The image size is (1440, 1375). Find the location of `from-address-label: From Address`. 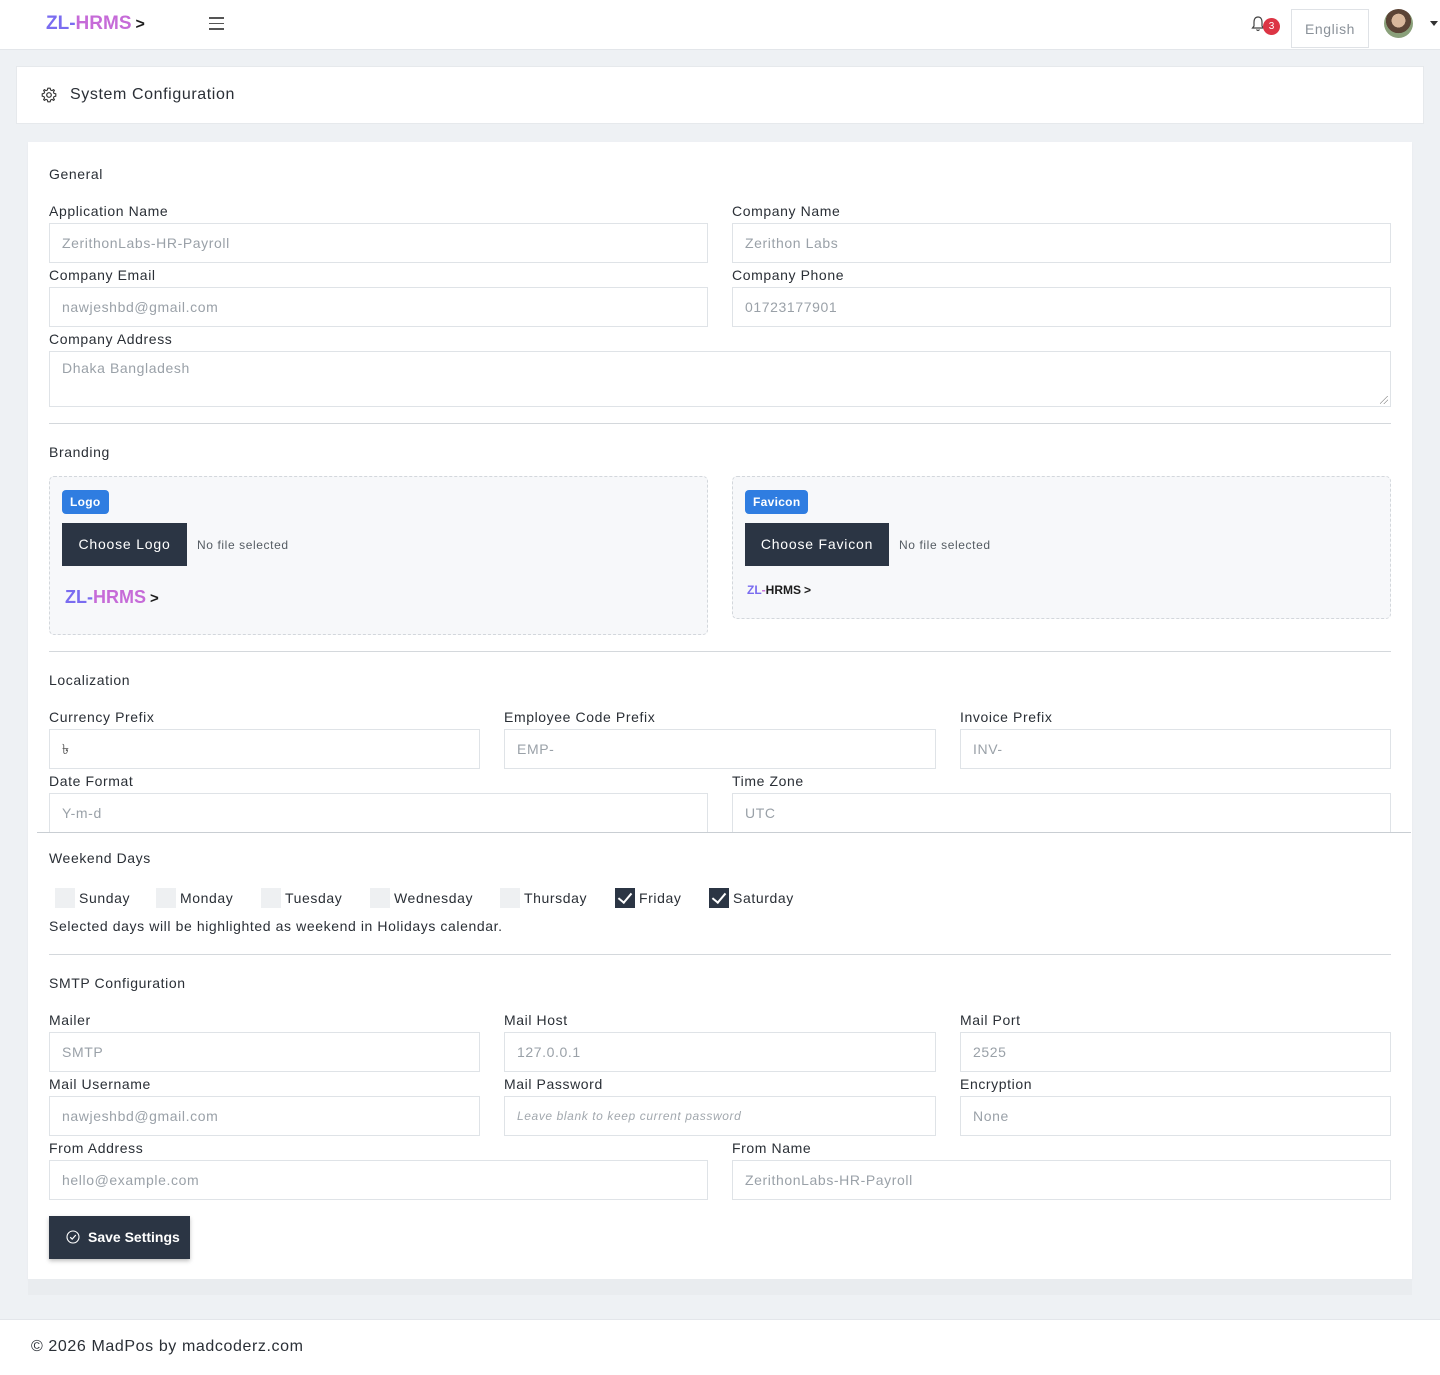

from-address-label: From Address is located at coordinates (96, 1148).